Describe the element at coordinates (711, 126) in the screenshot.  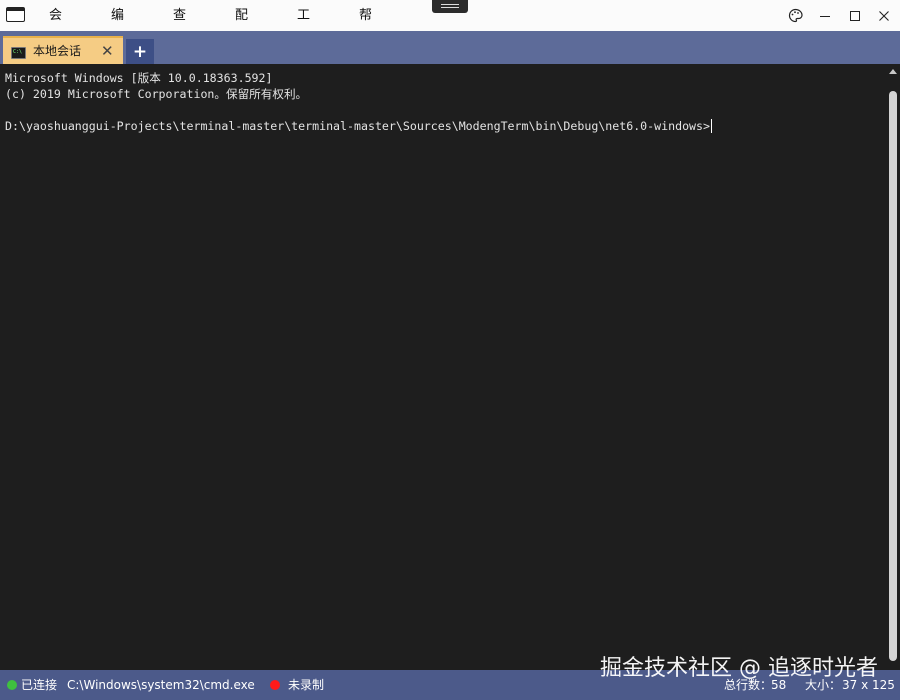
I see `text-cursor` at that location.